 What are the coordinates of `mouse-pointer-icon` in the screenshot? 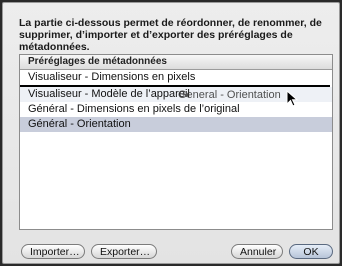 It's located at (292, 98).